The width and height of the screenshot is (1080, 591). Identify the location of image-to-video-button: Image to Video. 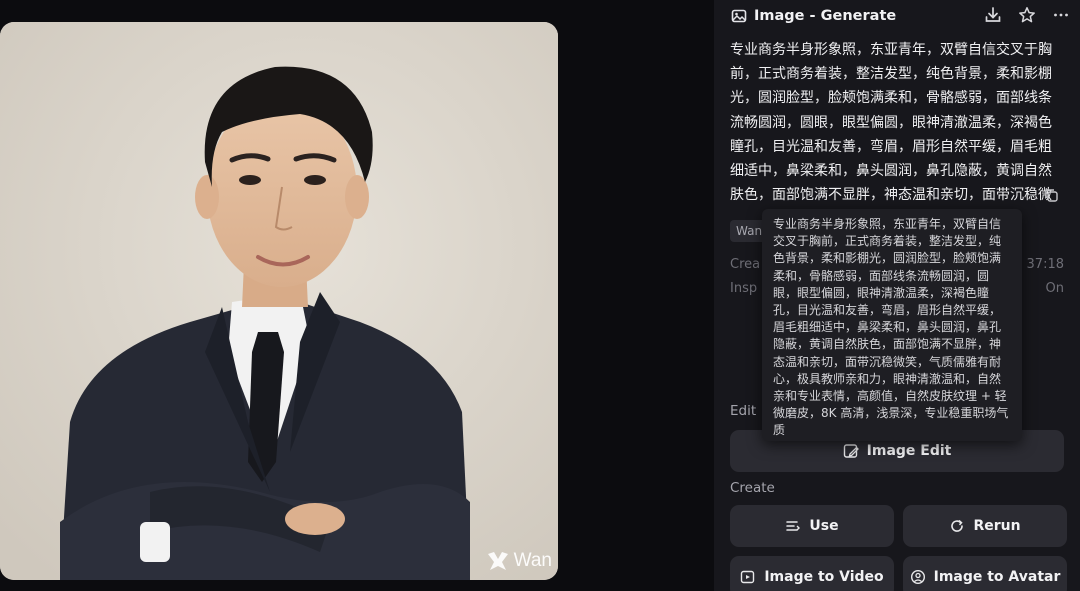
(812, 573).